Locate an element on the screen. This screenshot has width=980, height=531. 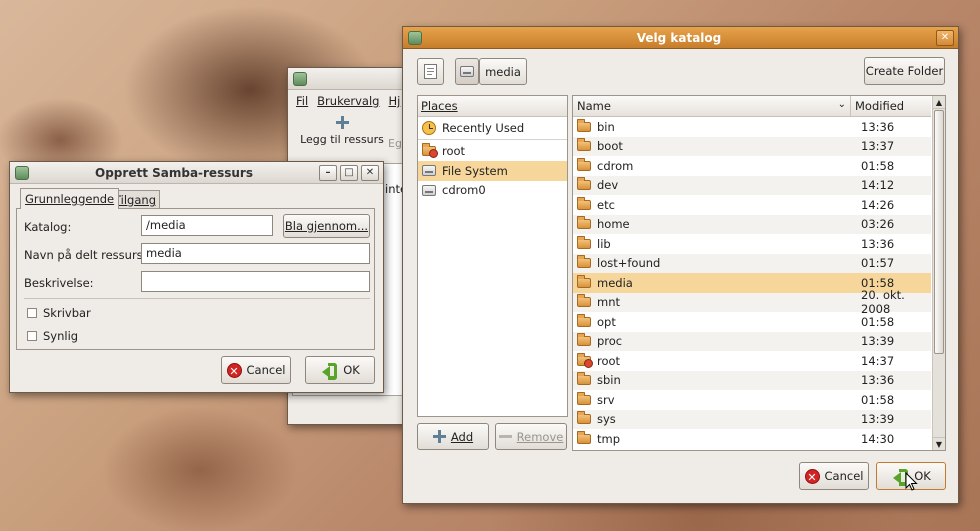
clock-icon is located at coordinates (429, 127).